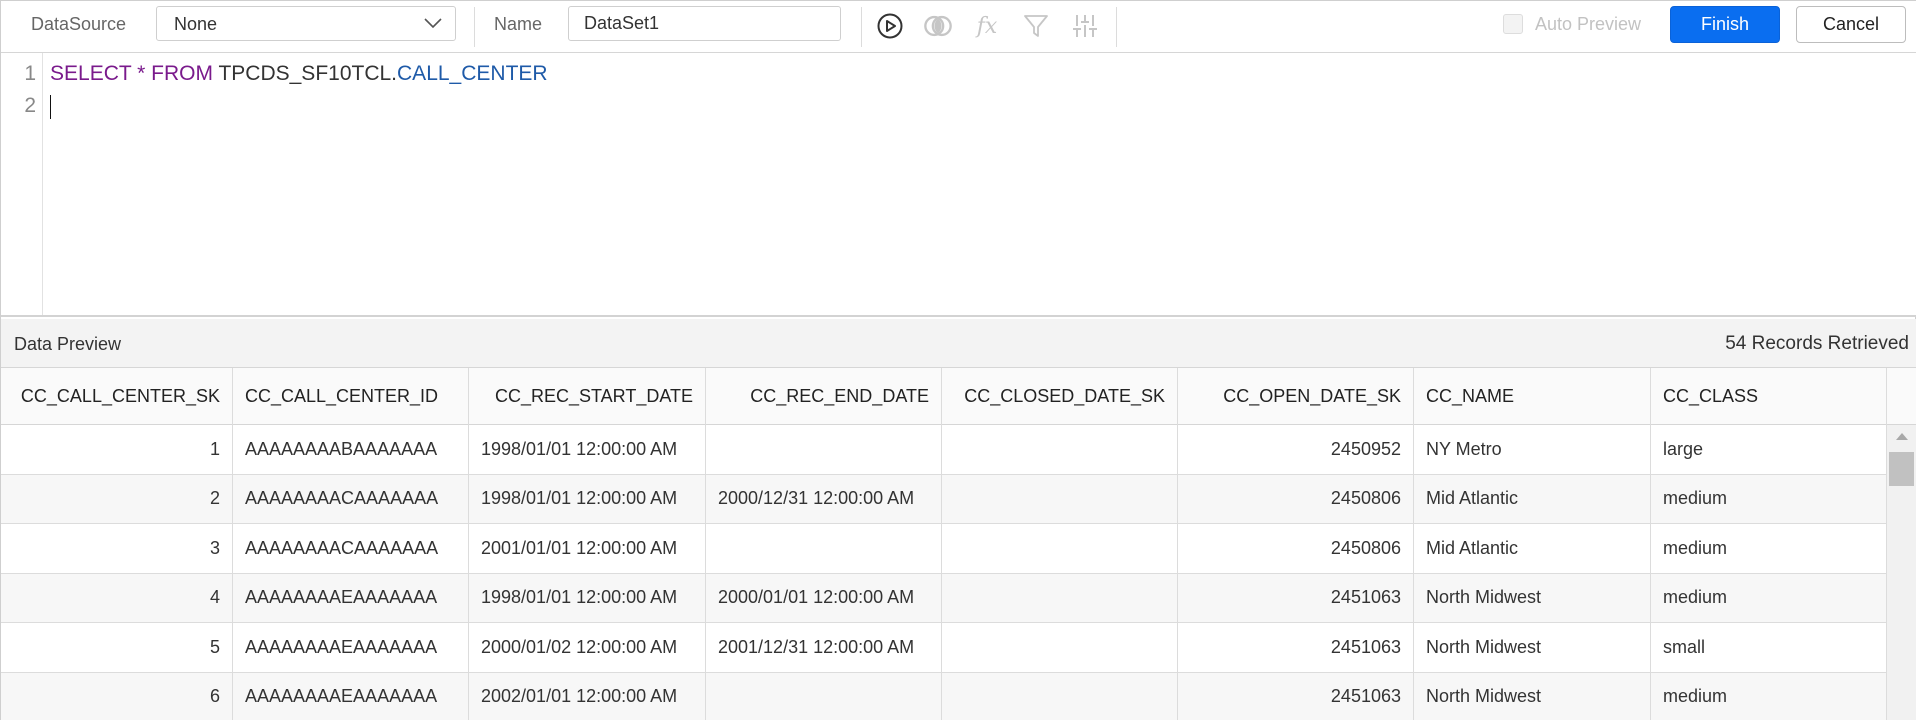 Image resolution: width=1916 pixels, height=720 pixels. I want to click on column-header: CC_CALL_CENTER_SK, so click(117, 396).